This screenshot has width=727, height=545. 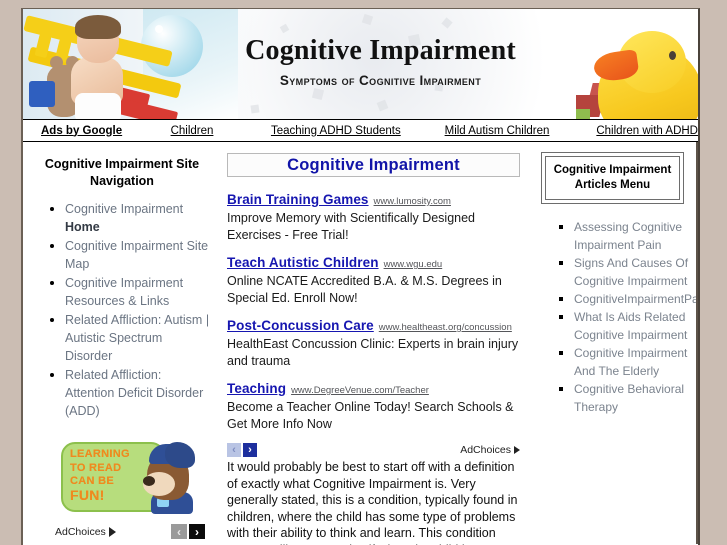 I want to click on ad-title: Teach Autistic Children, so click(x=303, y=262).